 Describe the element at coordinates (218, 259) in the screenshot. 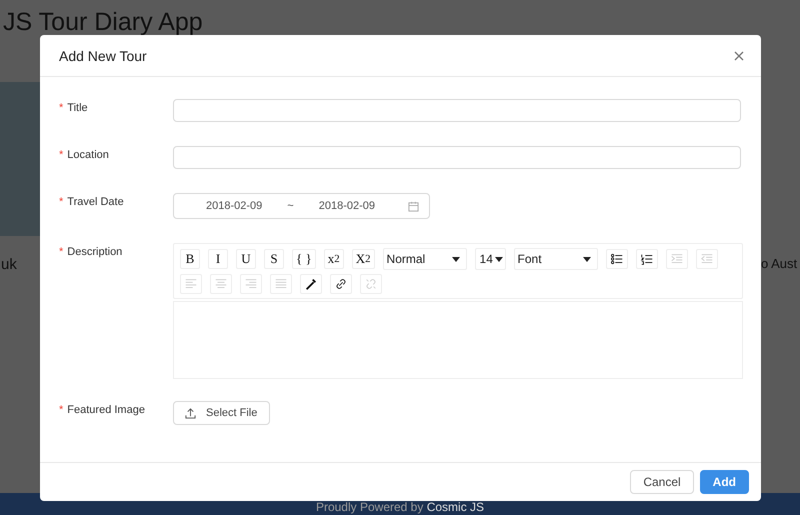

I see `format-button: I` at that location.